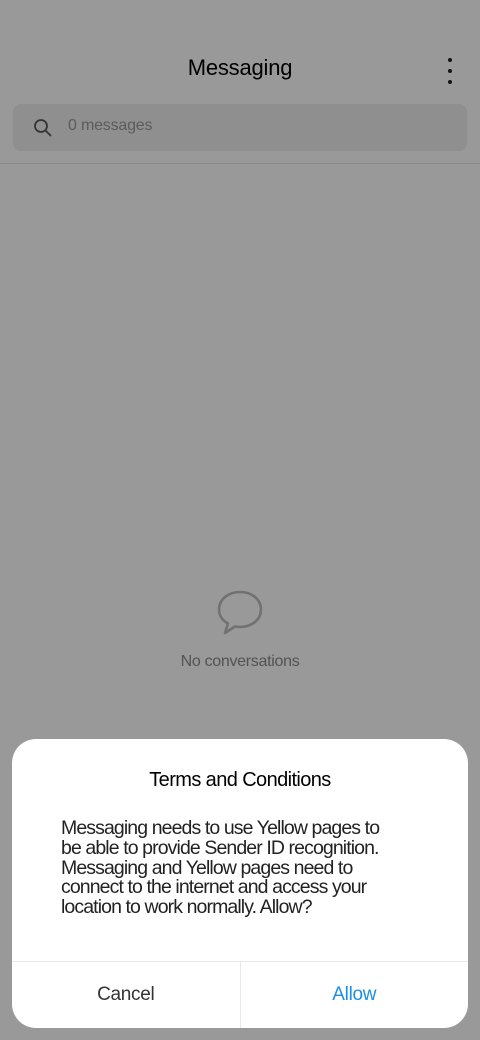 This screenshot has height=1040, width=480. What do you see at coordinates (240, 780) in the screenshot?
I see `dialog-title: Terms and Conditions` at bounding box center [240, 780].